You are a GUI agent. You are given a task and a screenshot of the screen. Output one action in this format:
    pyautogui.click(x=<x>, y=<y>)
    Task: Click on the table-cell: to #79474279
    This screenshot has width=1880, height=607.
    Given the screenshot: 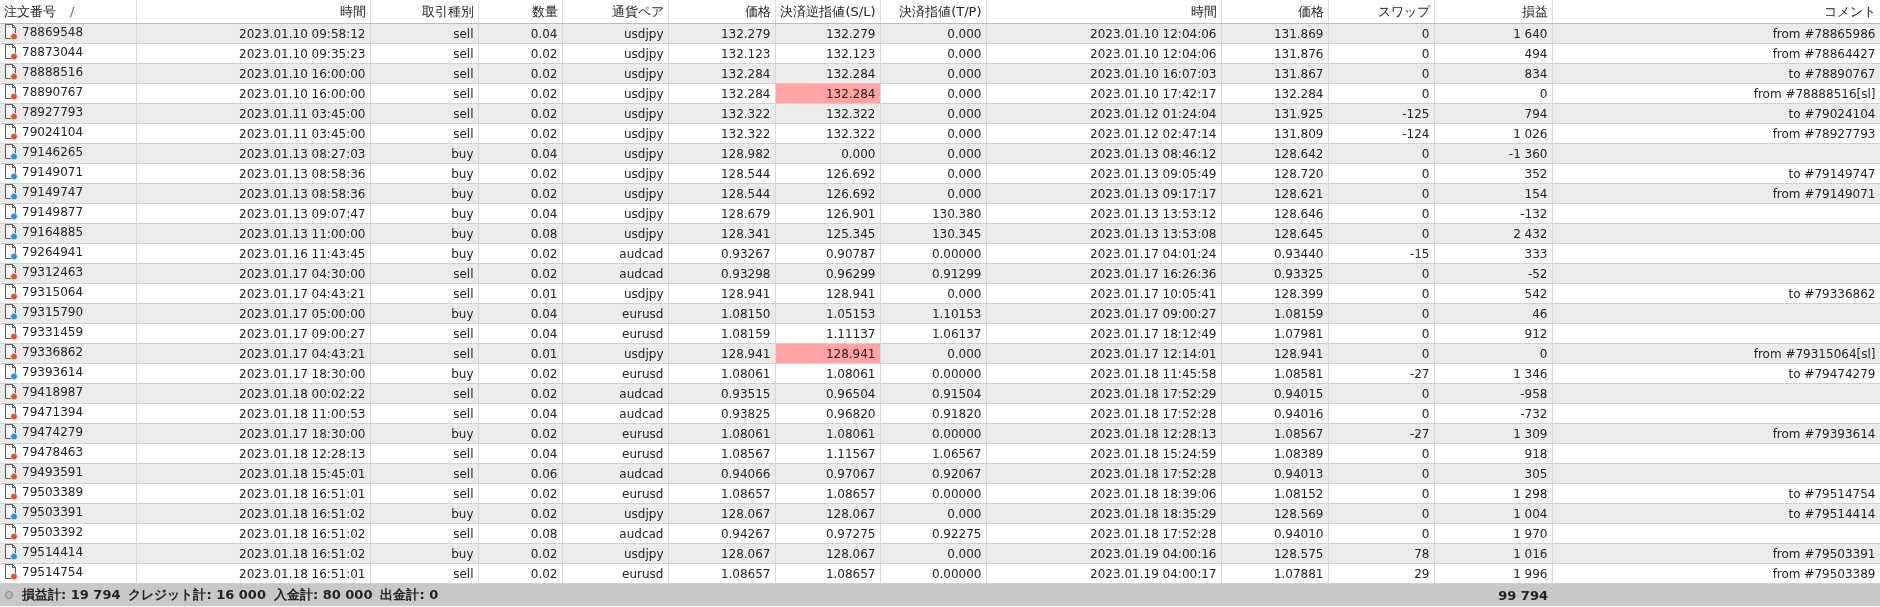 What is the action you would take?
    pyautogui.click(x=1716, y=373)
    